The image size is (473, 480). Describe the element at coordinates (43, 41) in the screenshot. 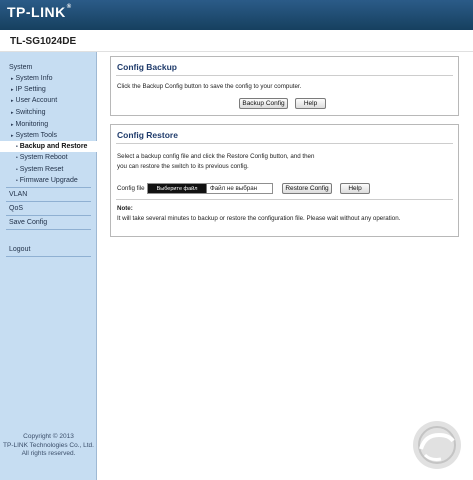

I see `model-name: TL-SG1024DE` at that location.